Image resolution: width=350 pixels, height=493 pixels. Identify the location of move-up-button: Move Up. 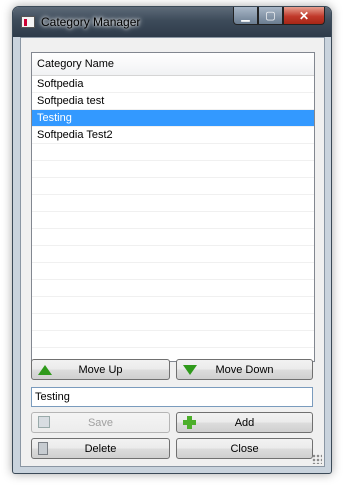
(100, 369).